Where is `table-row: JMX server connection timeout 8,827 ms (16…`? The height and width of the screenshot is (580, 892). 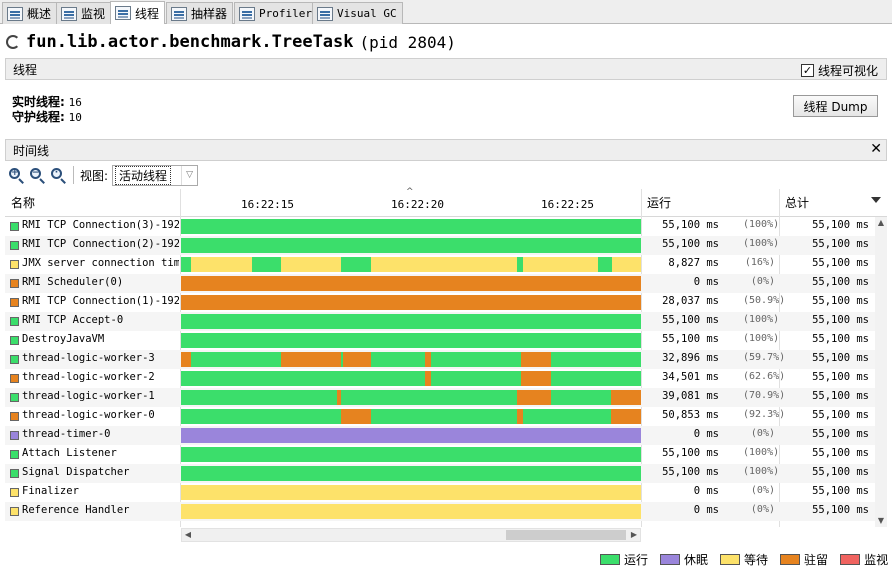 table-row: JMX server connection timeout 8,827 ms (16… is located at coordinates (443, 264).